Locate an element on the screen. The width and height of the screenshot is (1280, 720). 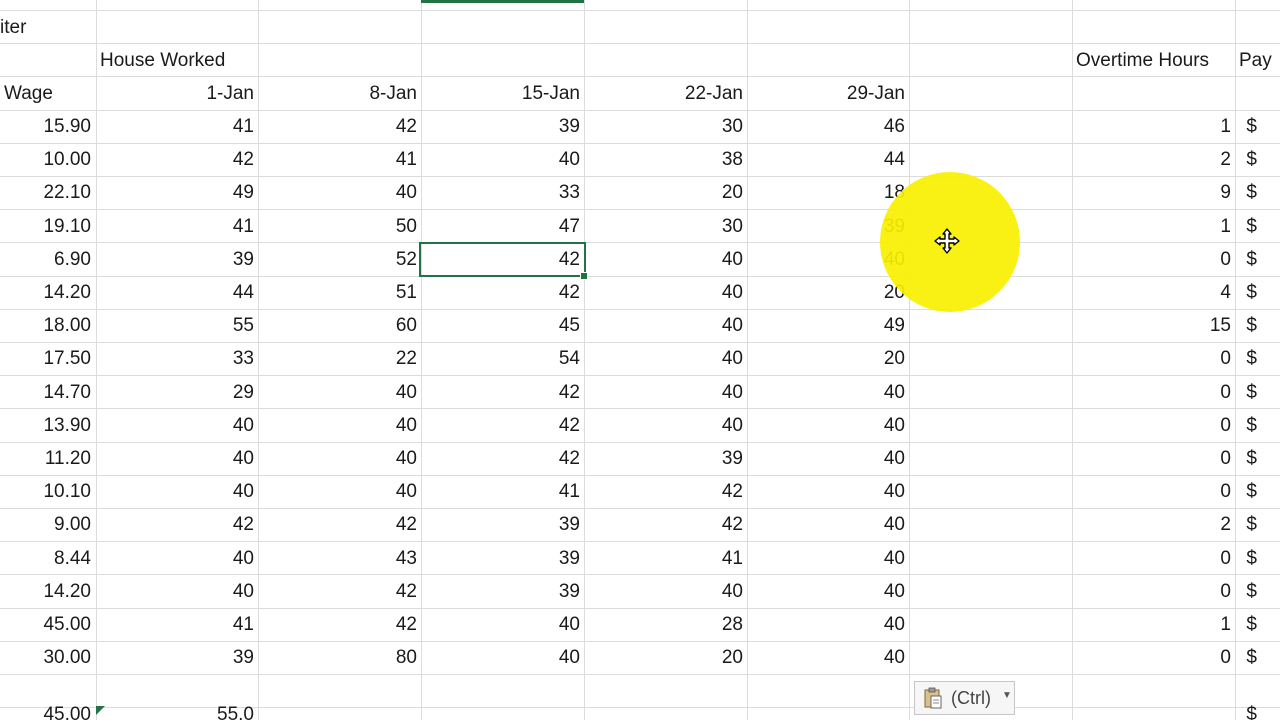
wage-cell: 9.00 is located at coordinates (47, 524).